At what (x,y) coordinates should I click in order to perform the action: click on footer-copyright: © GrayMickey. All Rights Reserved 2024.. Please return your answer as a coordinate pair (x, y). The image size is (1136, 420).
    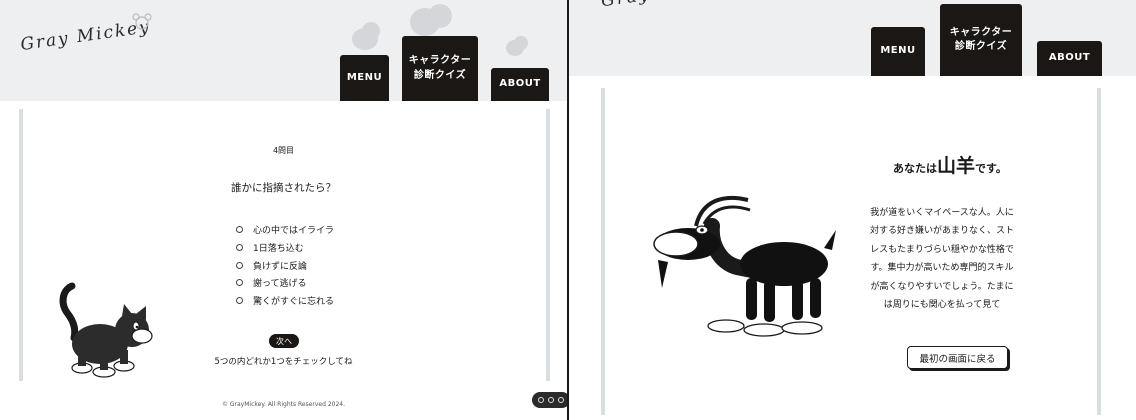
    Looking at the image, I should click on (283, 404).